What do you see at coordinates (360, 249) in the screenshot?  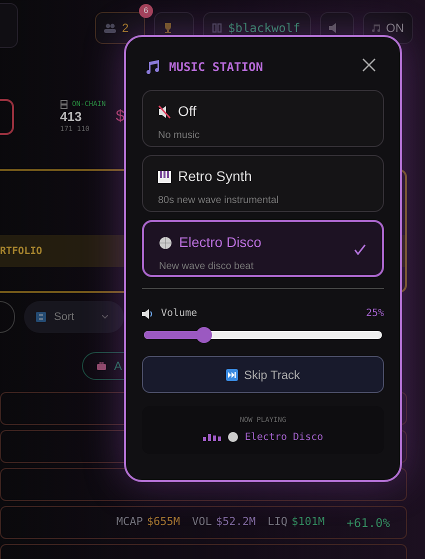 I see `checkmark-icon` at bounding box center [360, 249].